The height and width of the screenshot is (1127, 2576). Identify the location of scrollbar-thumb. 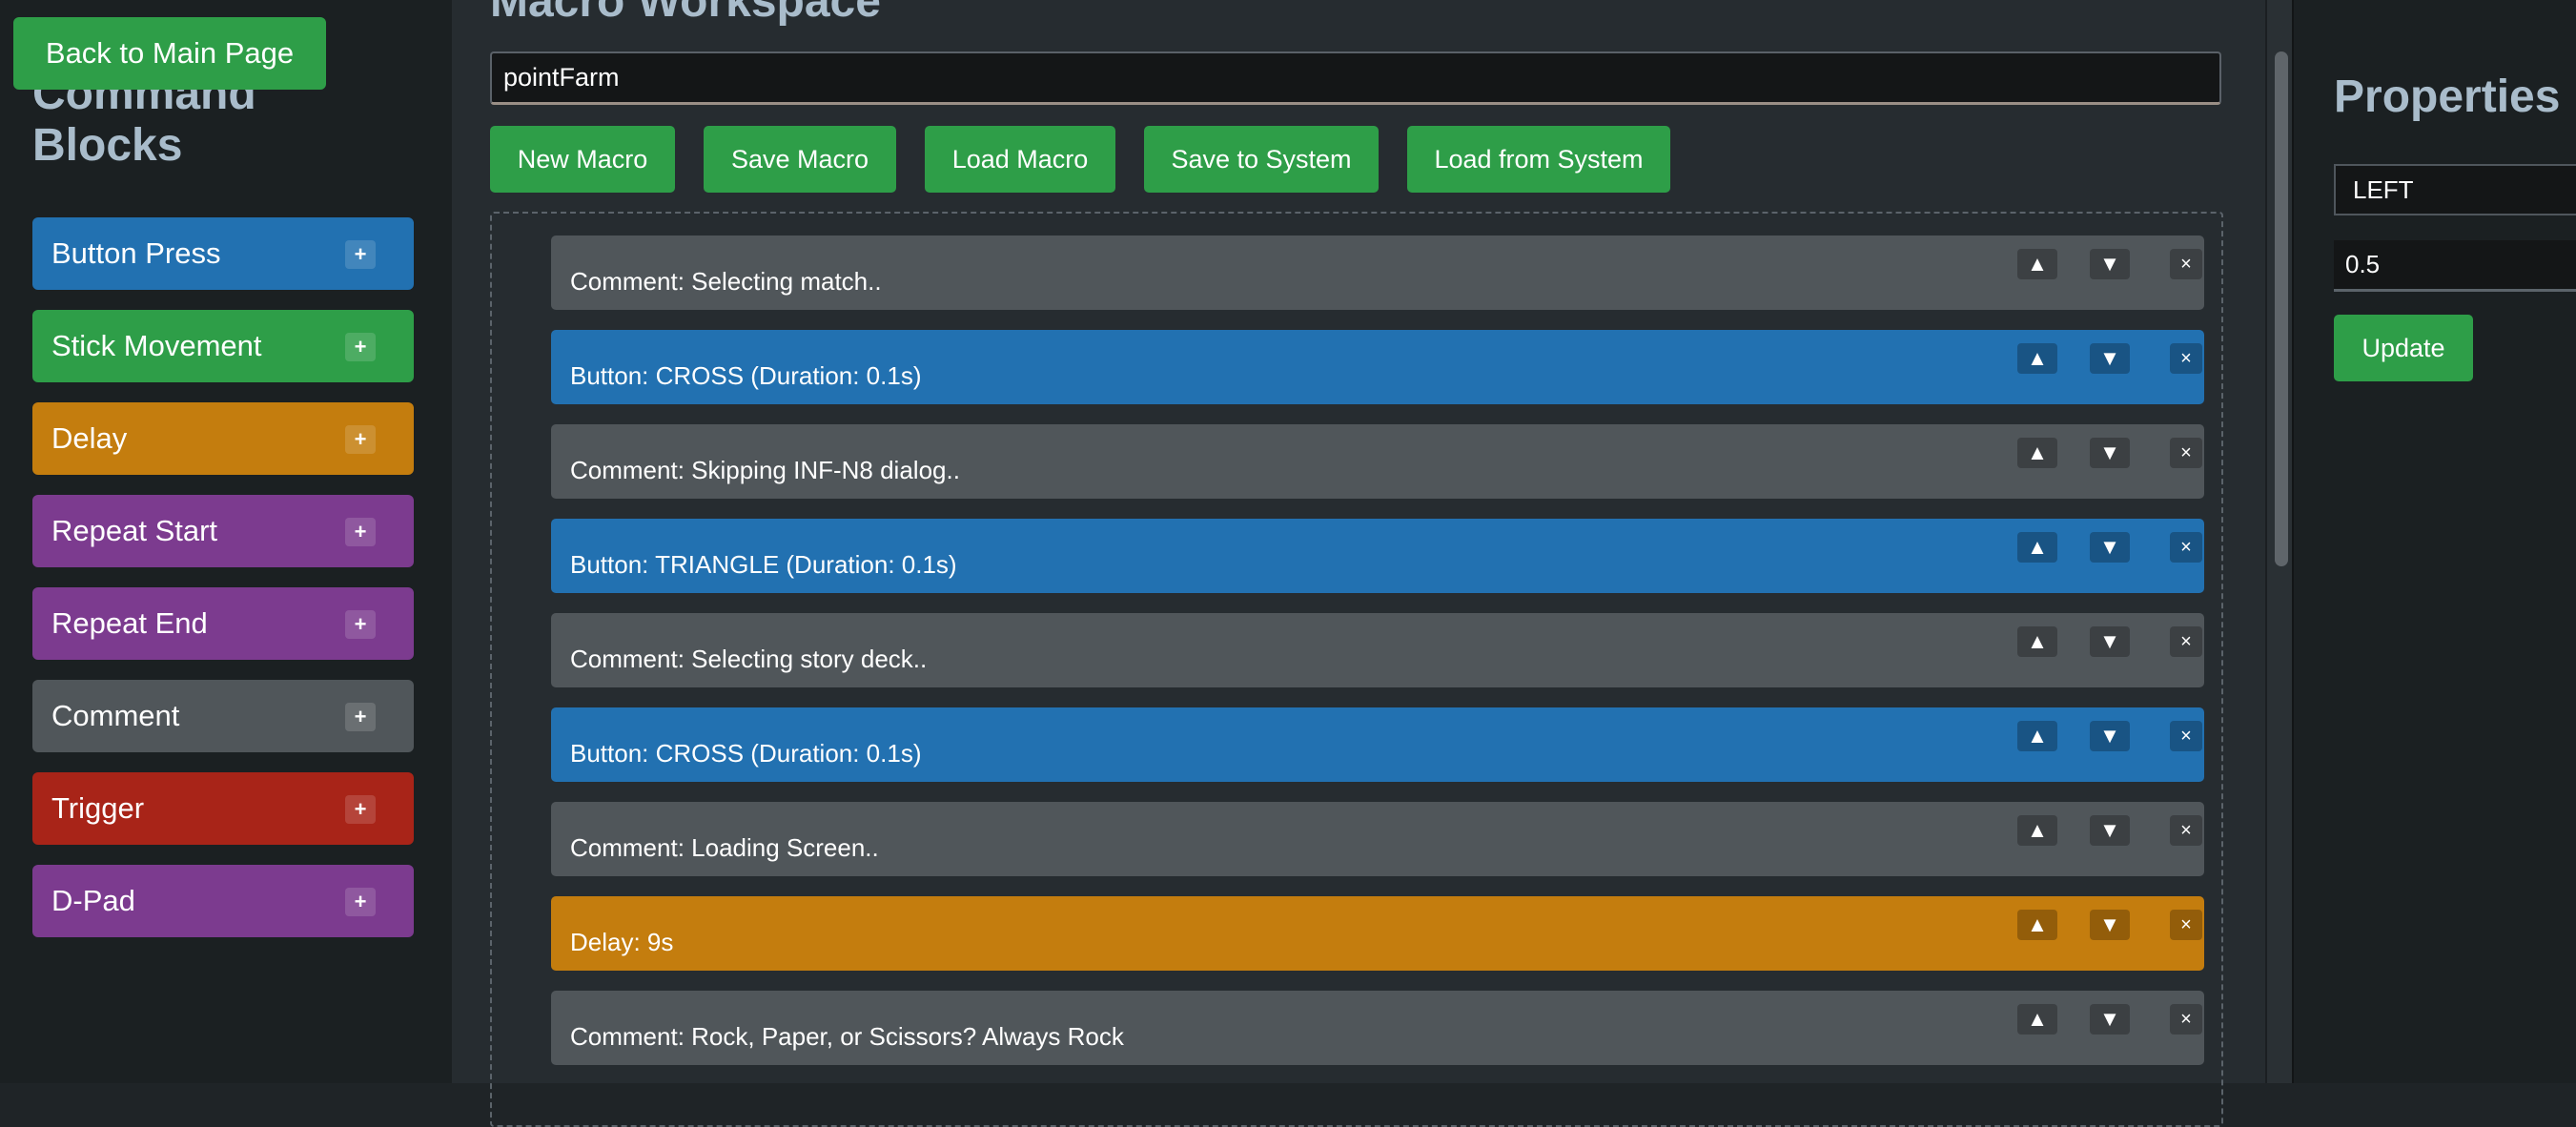
(2281, 308).